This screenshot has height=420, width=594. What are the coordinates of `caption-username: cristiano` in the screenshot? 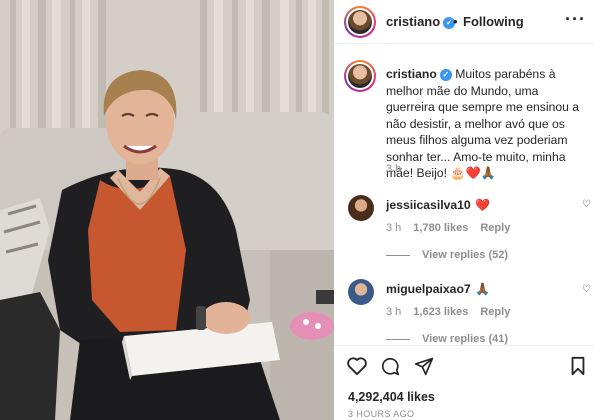 It's located at (411, 74).